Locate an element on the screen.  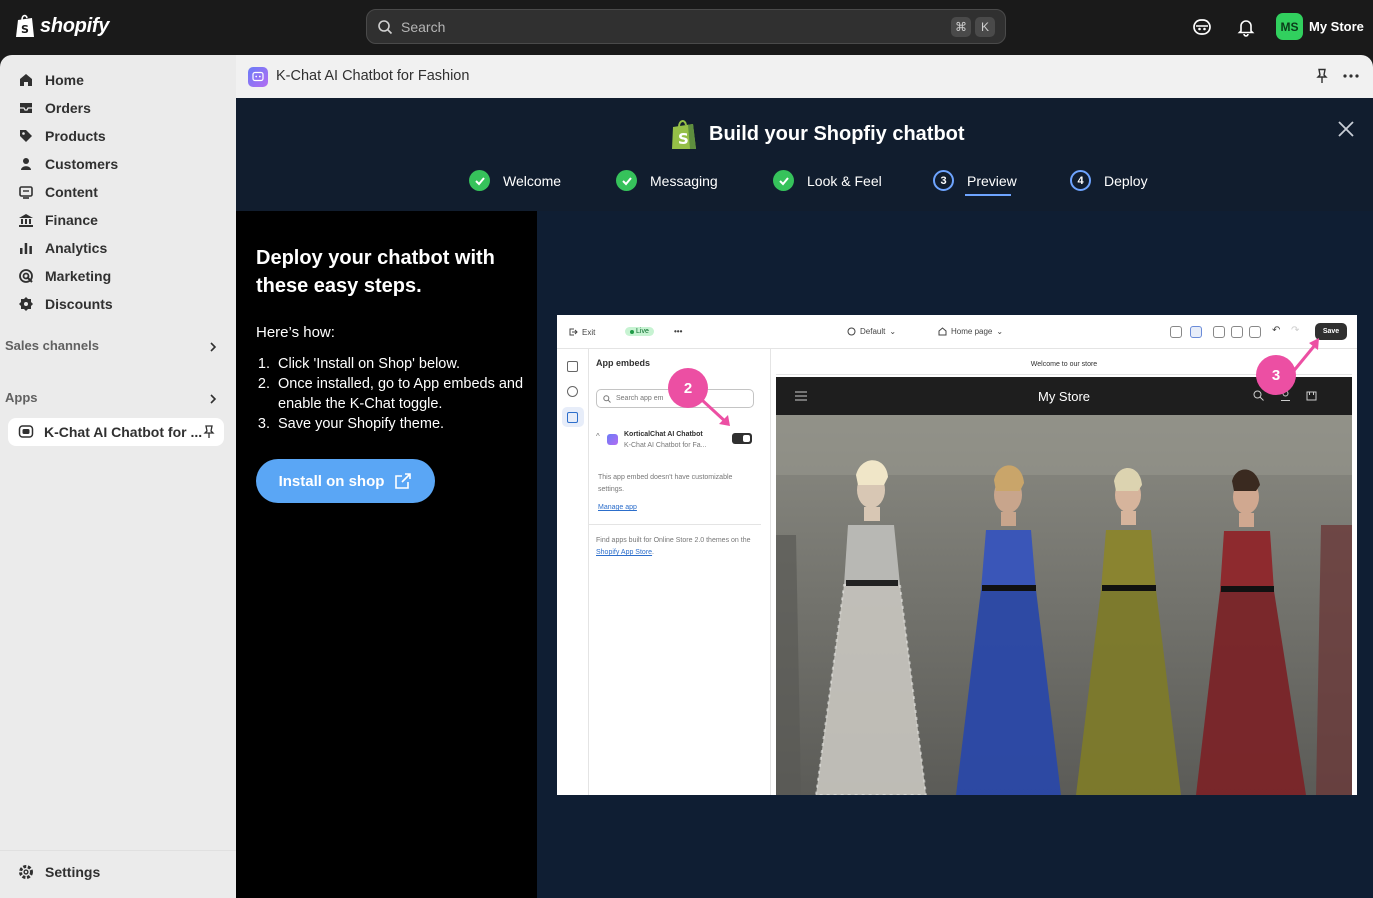
sidebar-item-label: Finance is located at coordinates (71, 220).